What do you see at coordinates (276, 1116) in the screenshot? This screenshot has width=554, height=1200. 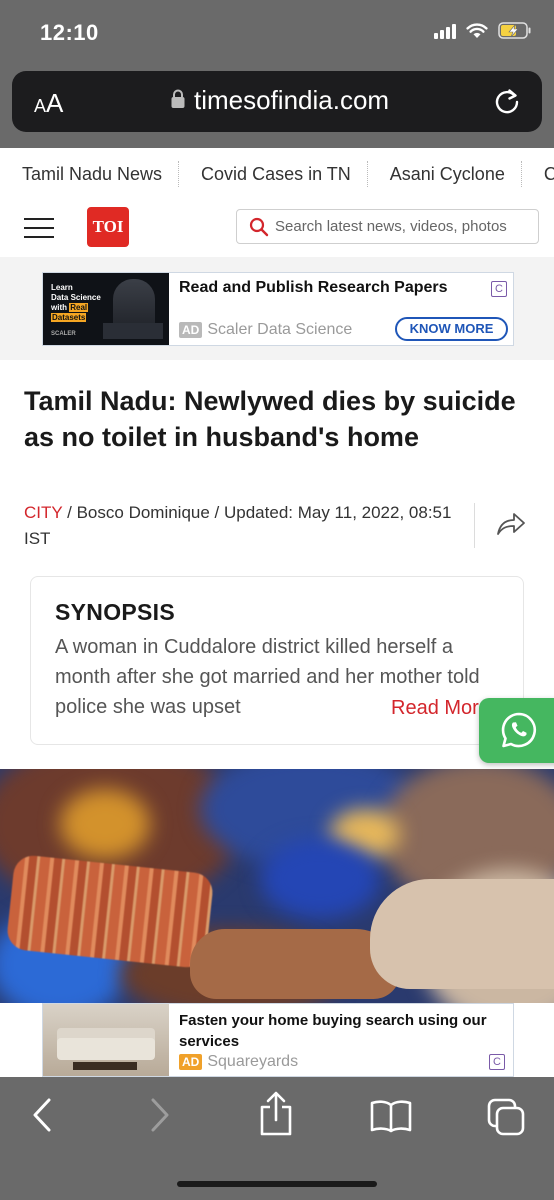 I see `share-icon` at bounding box center [276, 1116].